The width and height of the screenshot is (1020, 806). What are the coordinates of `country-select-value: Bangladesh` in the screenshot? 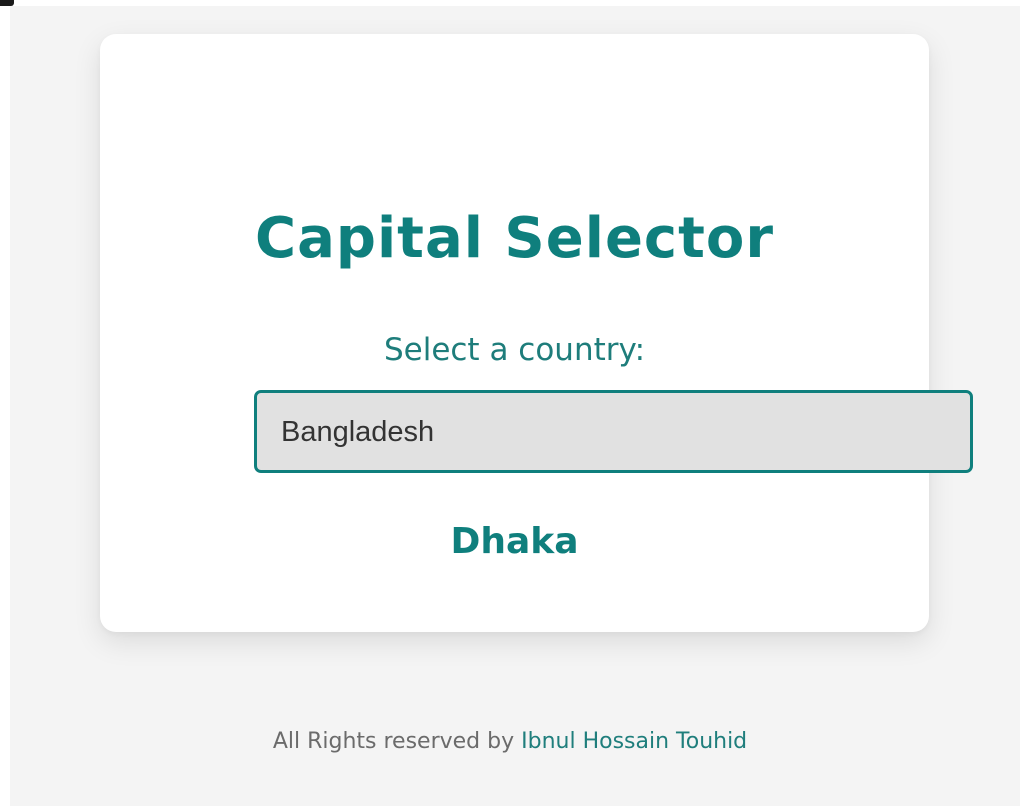 It's located at (358, 432).